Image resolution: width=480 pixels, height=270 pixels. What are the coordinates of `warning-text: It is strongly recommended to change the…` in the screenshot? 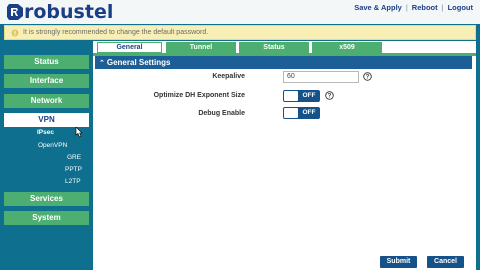 It's located at (116, 32).